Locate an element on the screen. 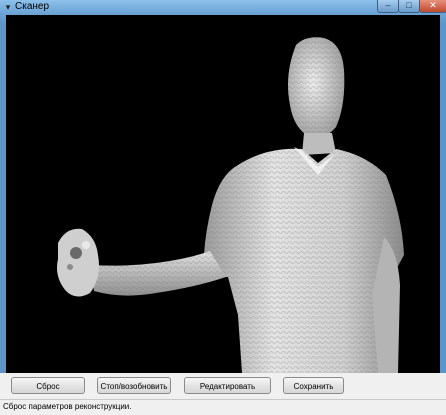 Image resolution: width=446 pixels, height=415 pixels. status-text: Сброс параметров реконструкции. is located at coordinates (67, 406).